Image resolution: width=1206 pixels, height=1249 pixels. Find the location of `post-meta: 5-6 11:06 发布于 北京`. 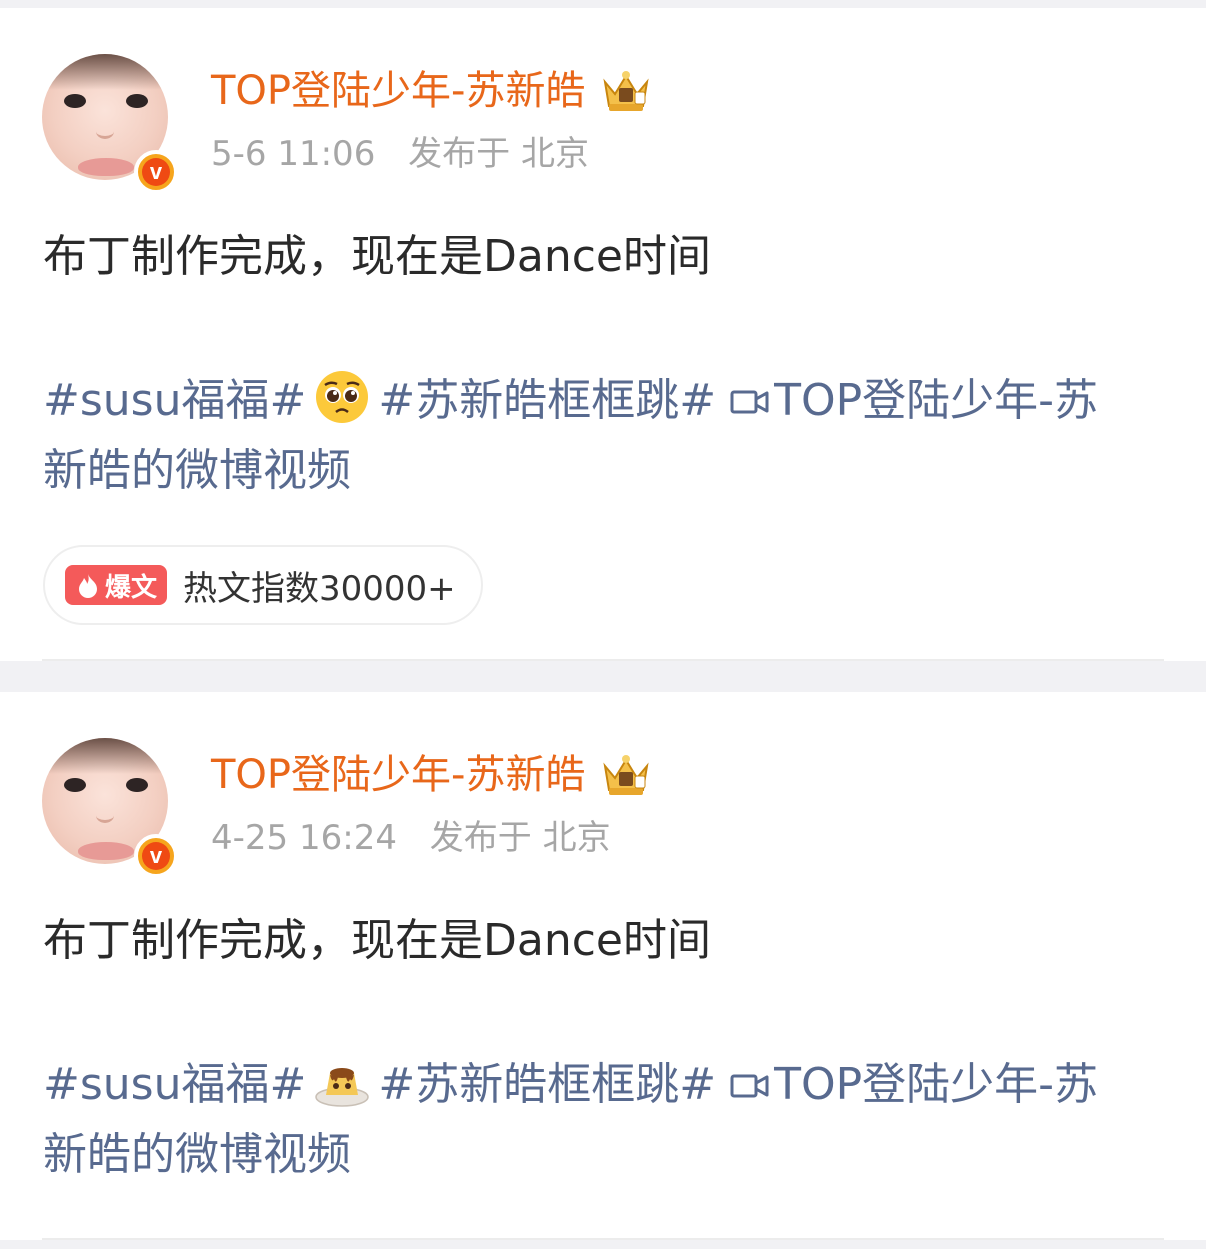

post-meta: 5-6 11:06 发布于 北京 is located at coordinates (400, 154).